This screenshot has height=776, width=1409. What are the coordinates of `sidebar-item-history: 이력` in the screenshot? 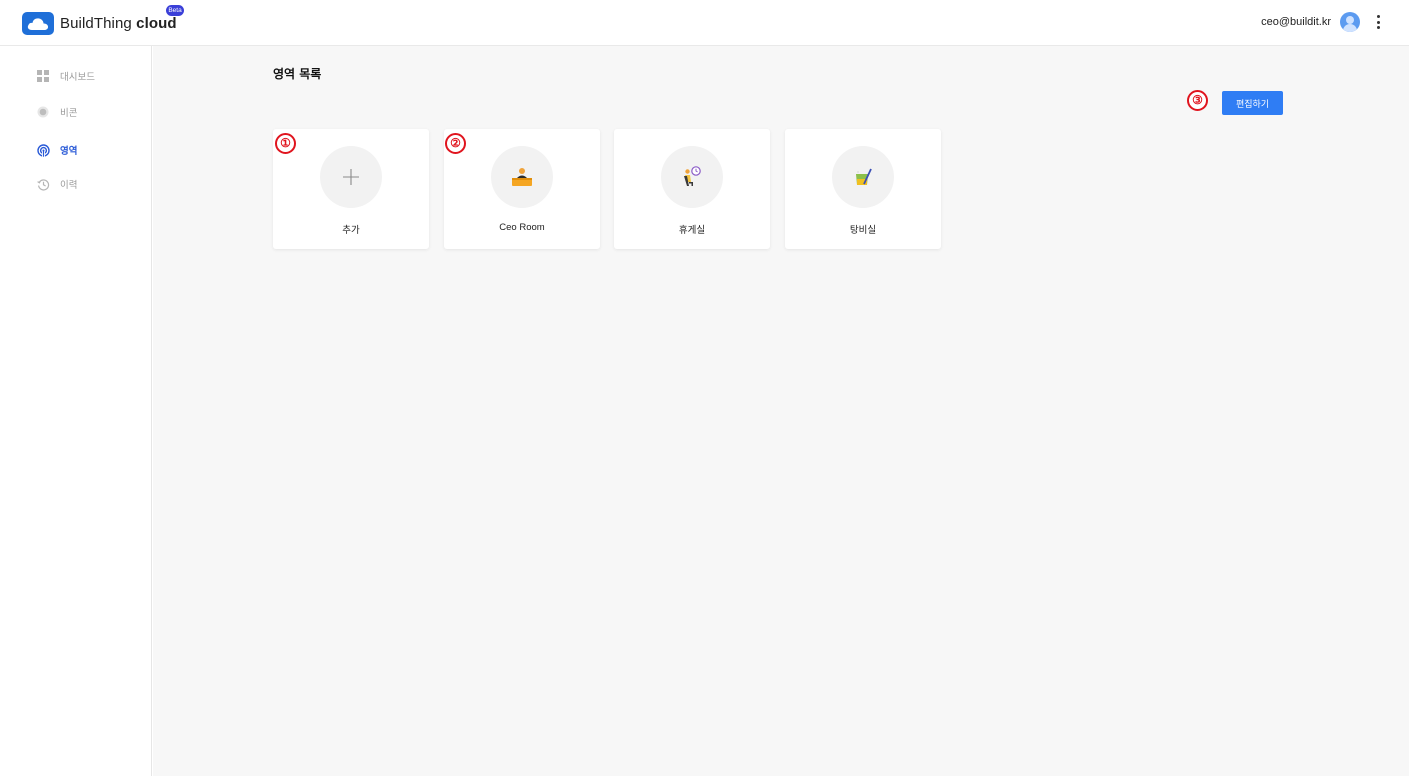 It's located at (56, 184).